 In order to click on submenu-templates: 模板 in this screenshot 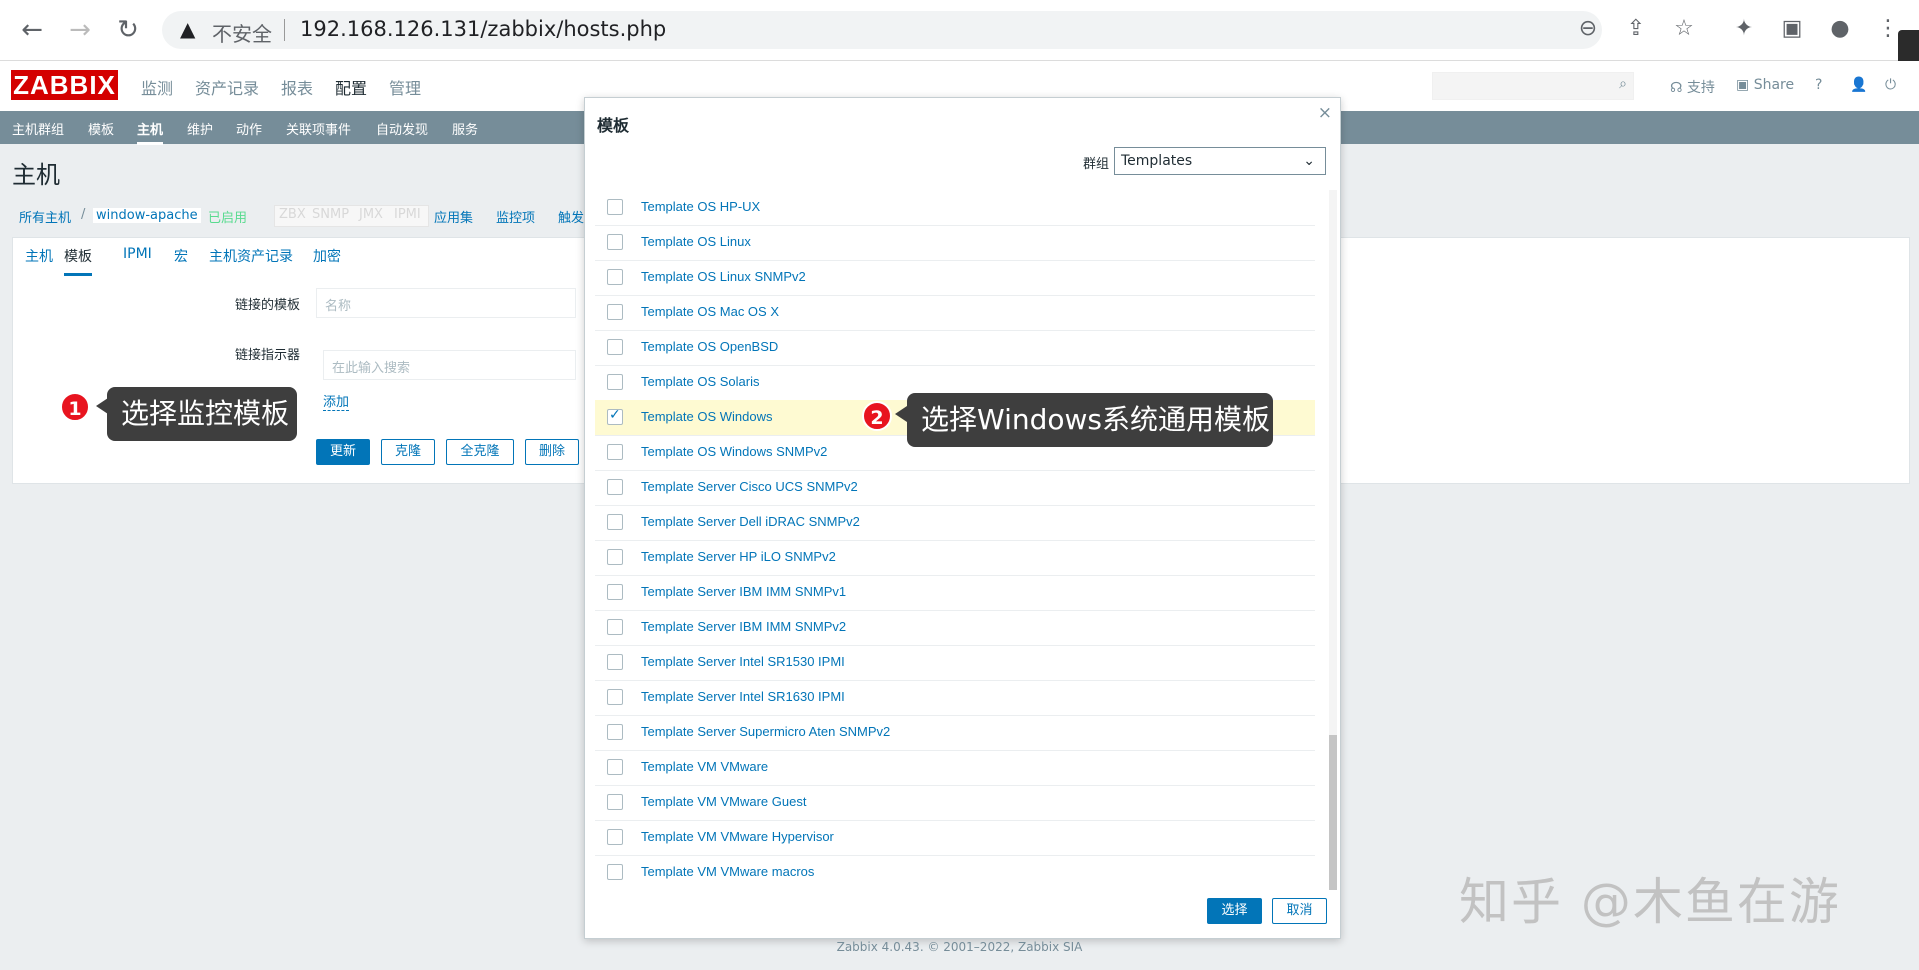, I will do `click(101, 128)`.